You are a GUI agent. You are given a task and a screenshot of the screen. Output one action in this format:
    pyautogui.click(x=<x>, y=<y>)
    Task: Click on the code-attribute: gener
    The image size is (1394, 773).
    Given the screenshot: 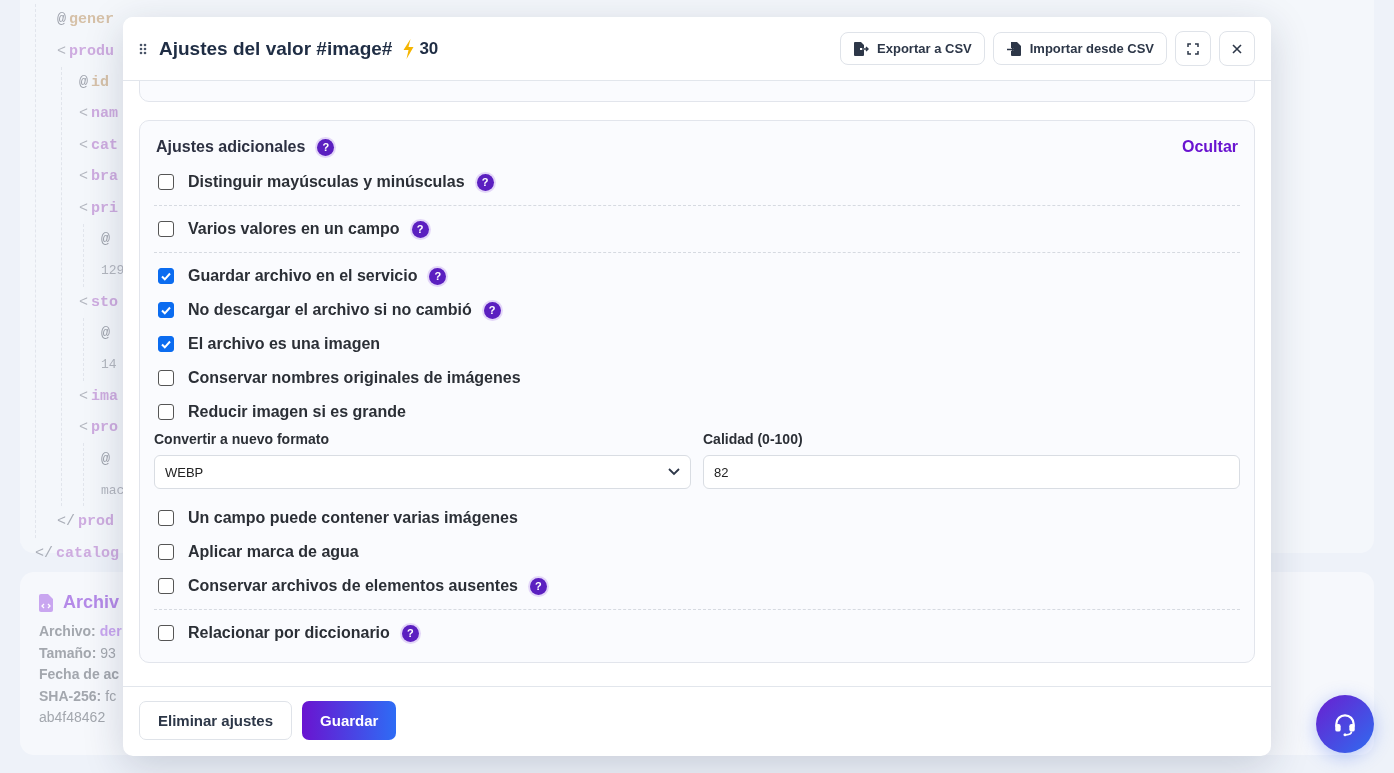 What is the action you would take?
    pyautogui.click(x=92, y=20)
    